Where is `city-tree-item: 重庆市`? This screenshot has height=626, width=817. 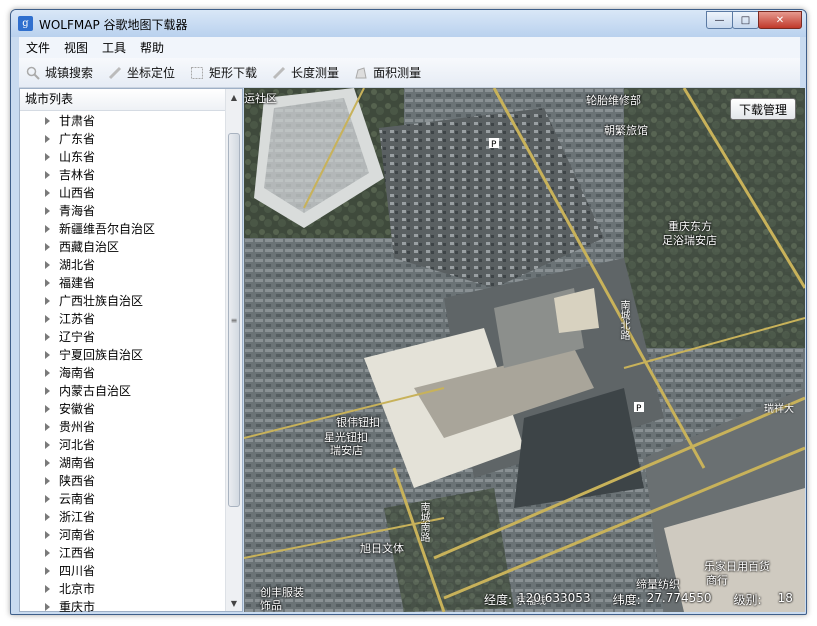 city-tree-item: 重庆市 is located at coordinates (122, 605).